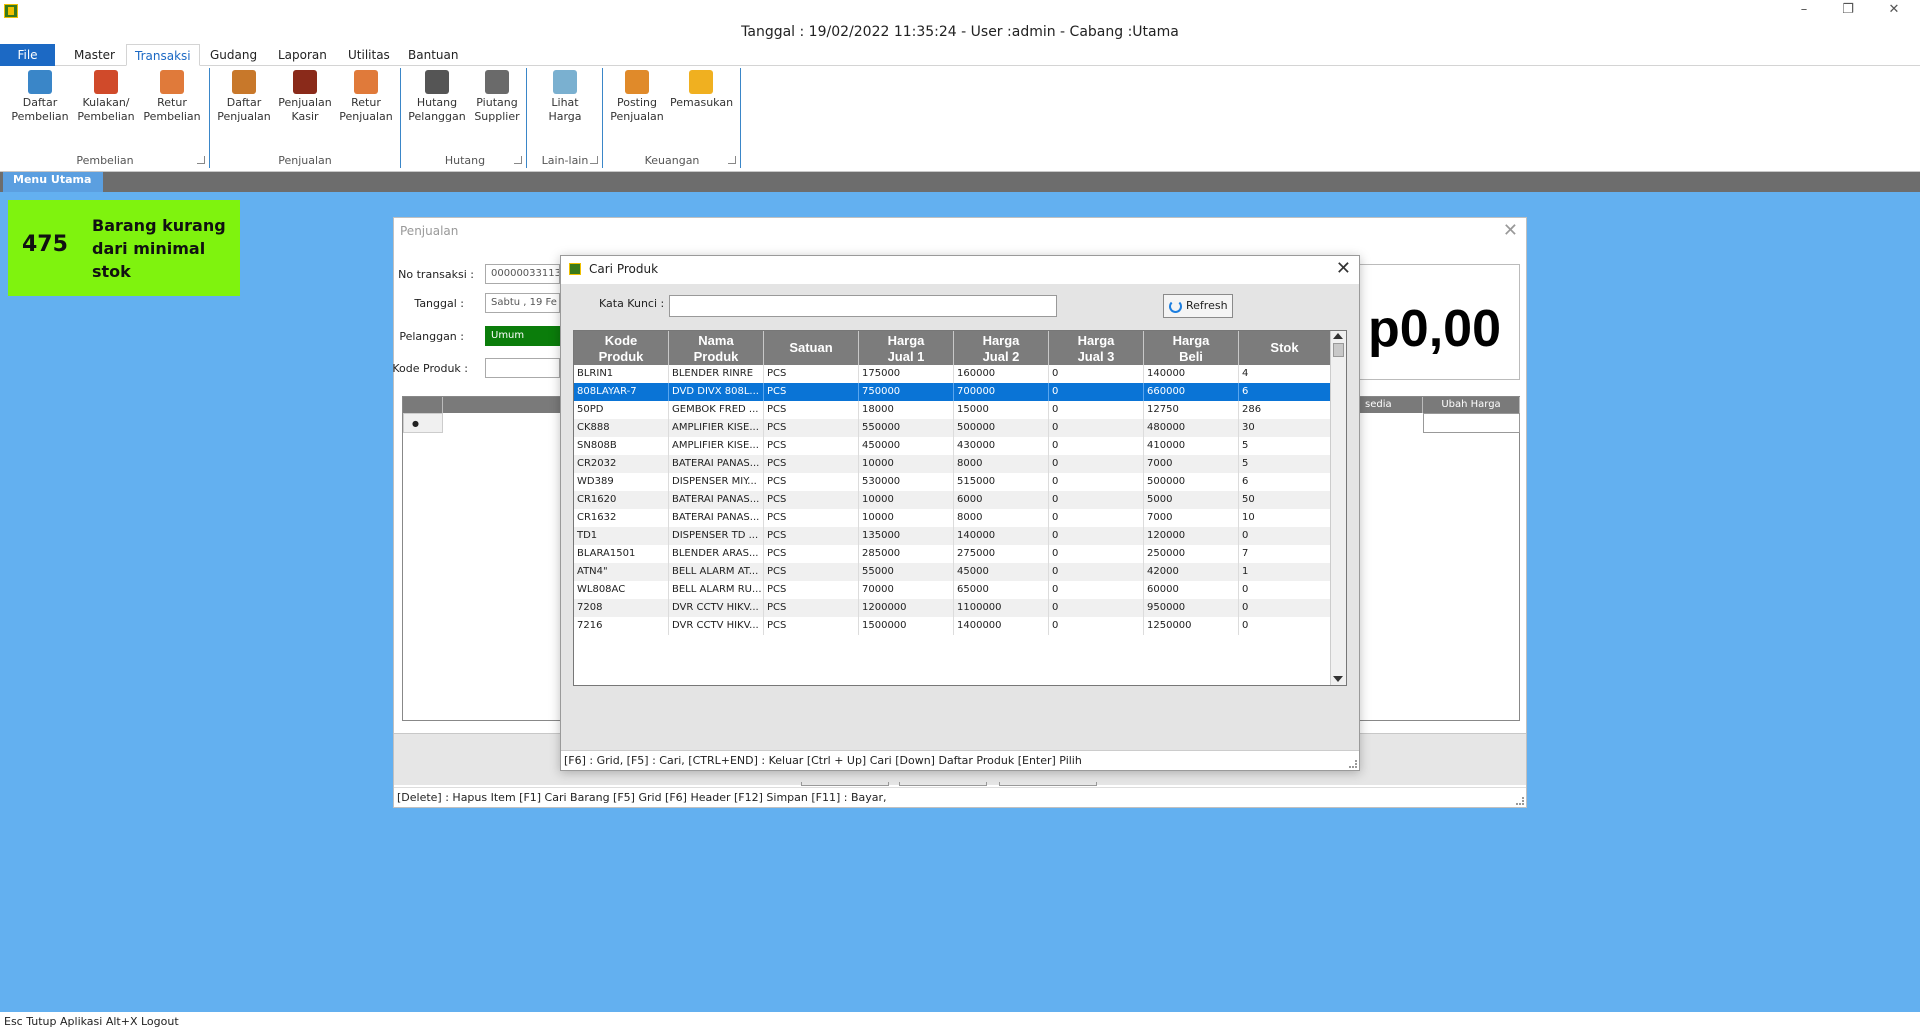  What do you see at coordinates (369, 55) in the screenshot?
I see `tab-utilitas: Utilitas` at bounding box center [369, 55].